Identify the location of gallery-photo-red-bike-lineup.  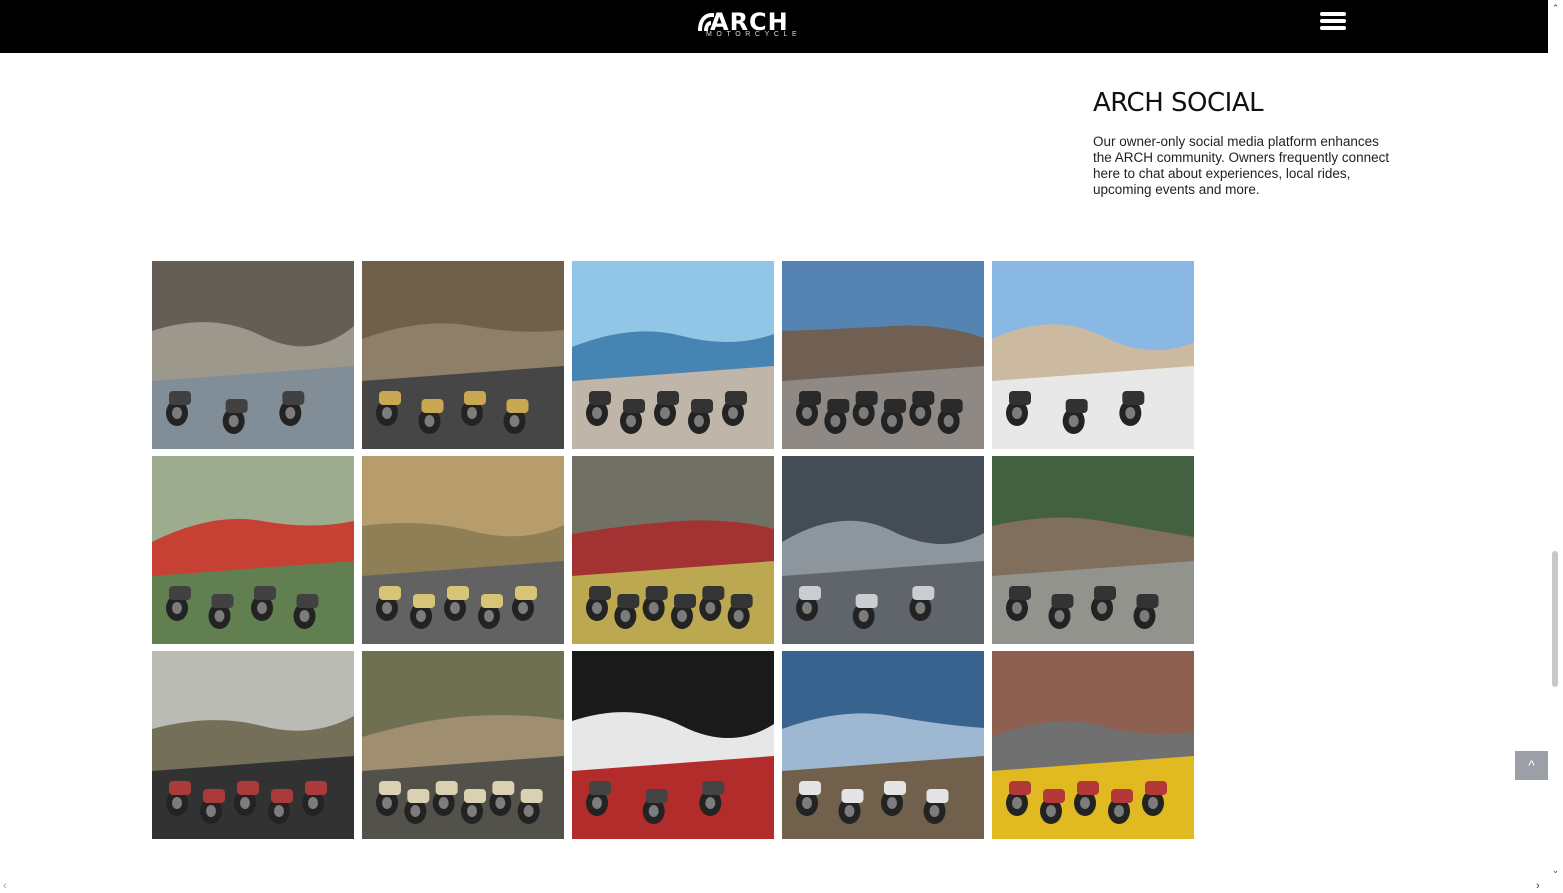
(673, 550).